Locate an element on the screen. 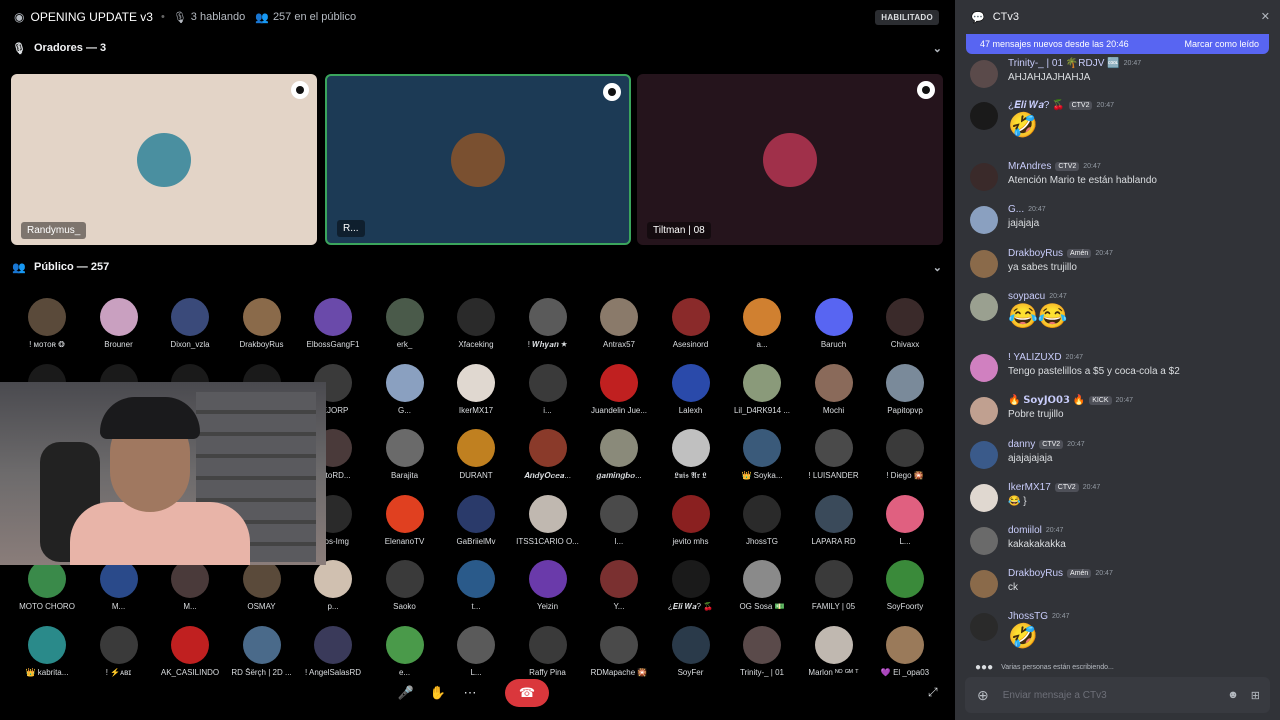 The height and width of the screenshot is (720, 1280). raise-hand-icon: ✋ is located at coordinates (438, 693).